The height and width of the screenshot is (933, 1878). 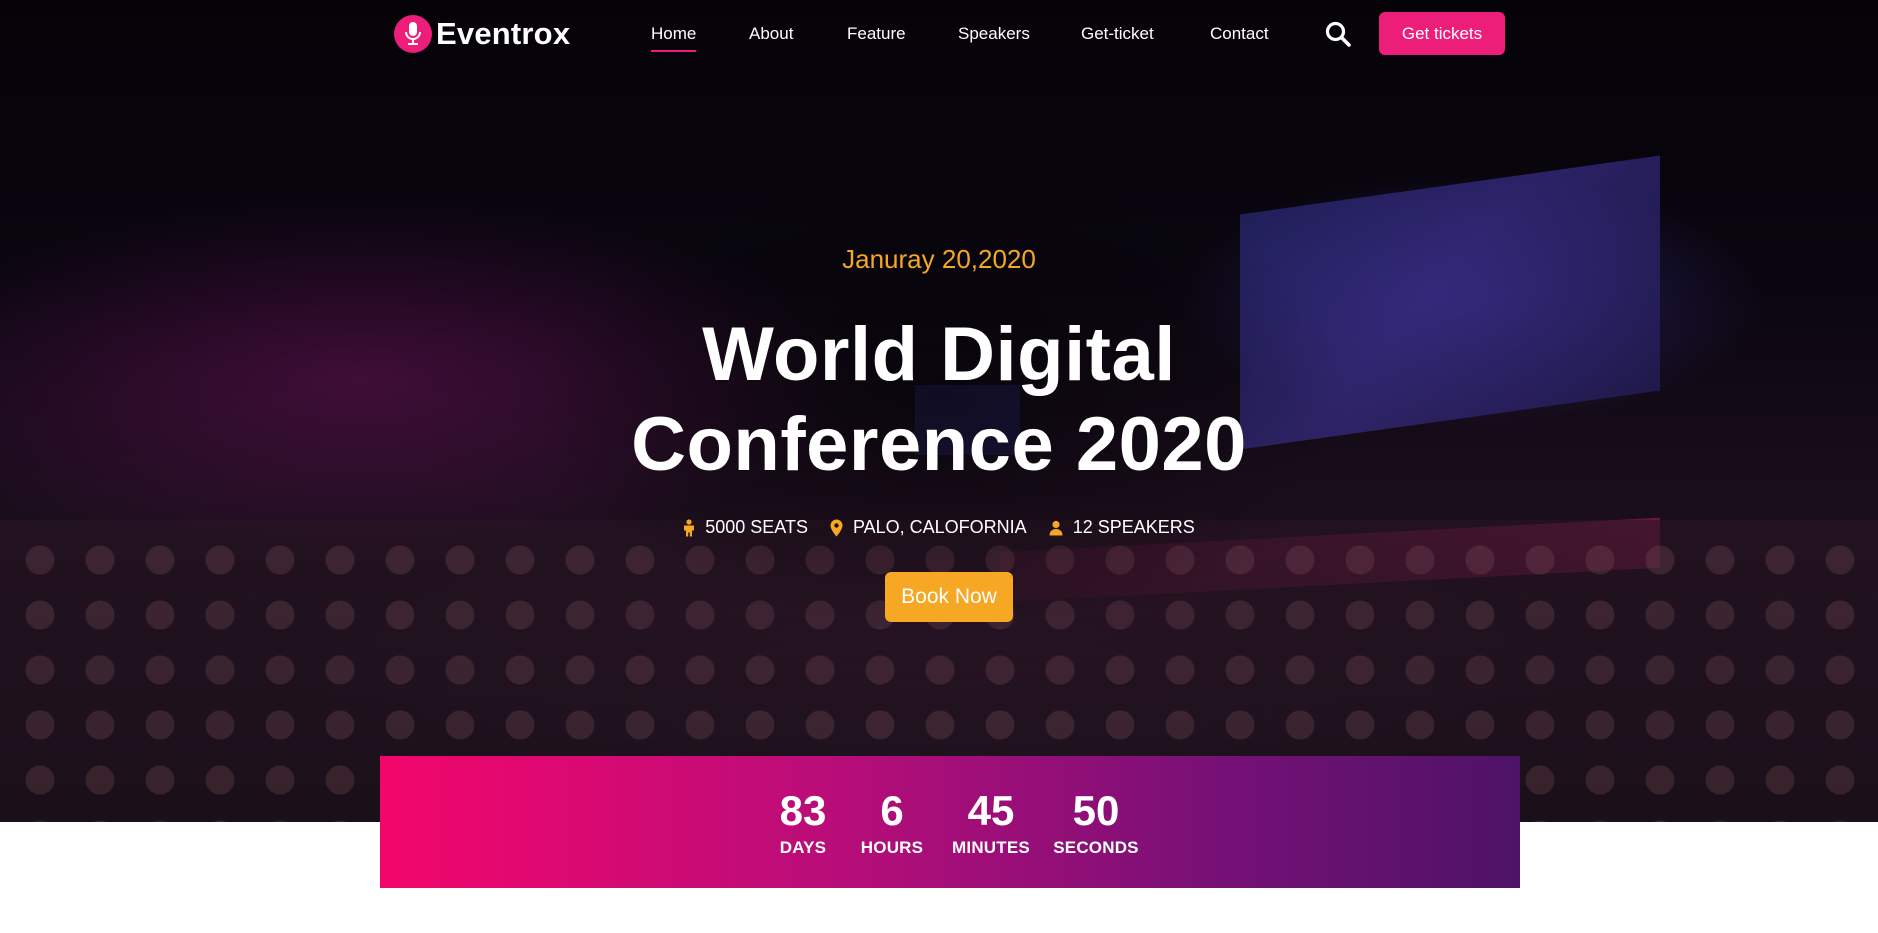 I want to click on nav-item-home: Home, so click(x=674, y=37).